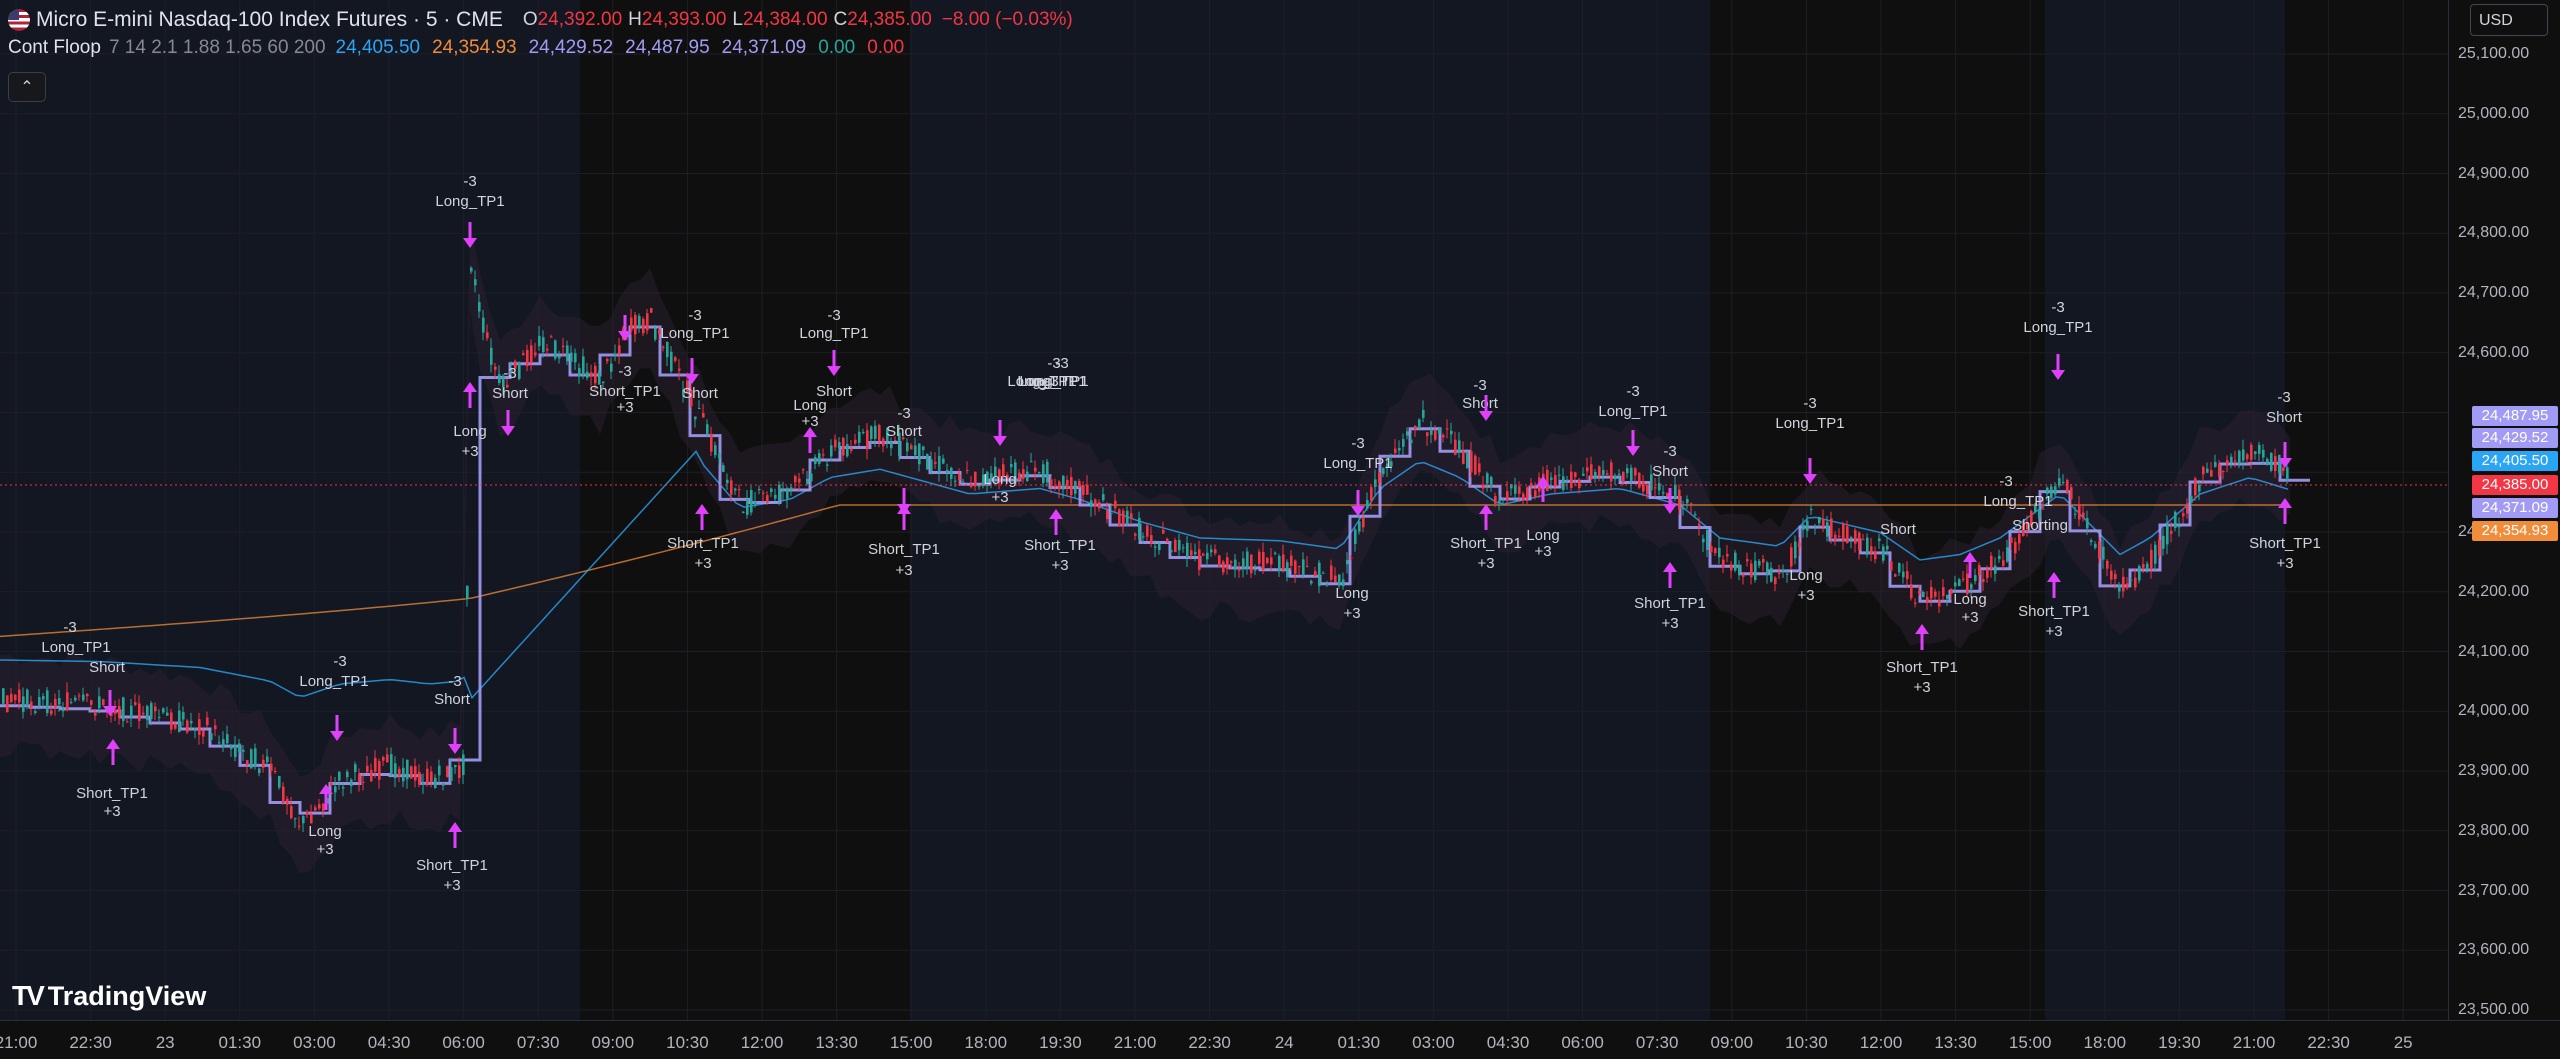 Image resolution: width=2560 pixels, height=1059 pixels. What do you see at coordinates (1542, 535) in the screenshot?
I see `signal-label-long: Long` at bounding box center [1542, 535].